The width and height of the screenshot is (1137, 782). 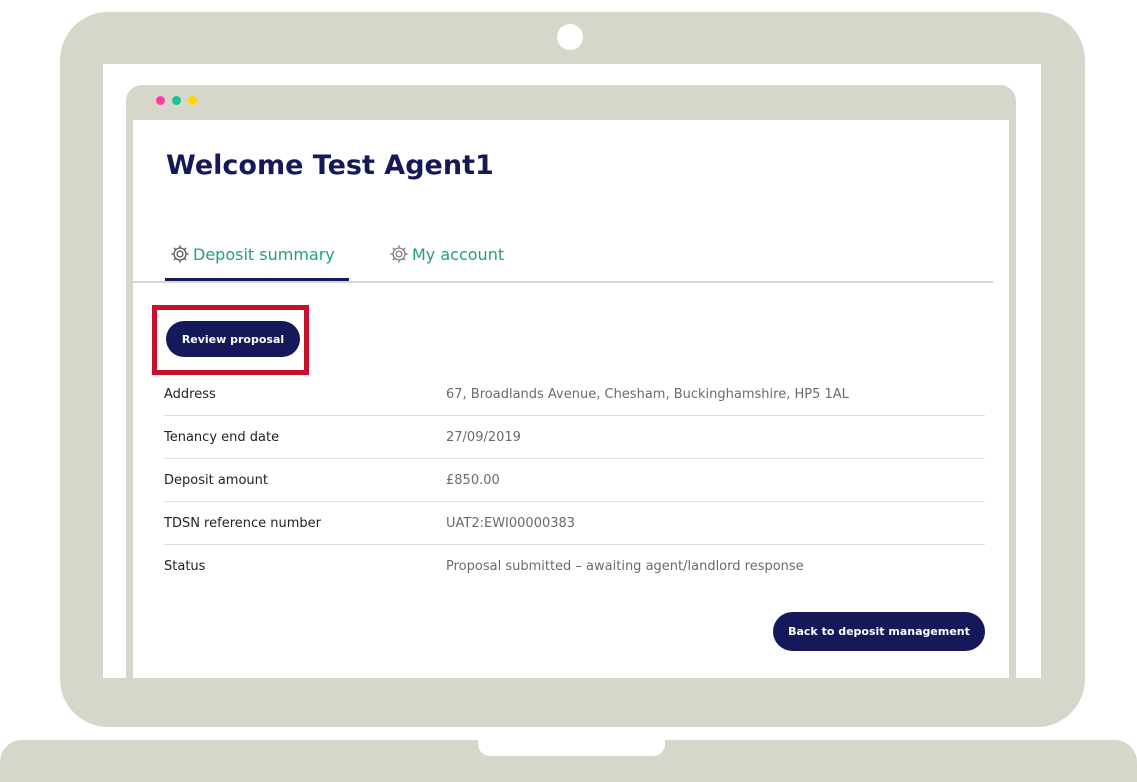 I want to click on detail-row-tenancy-end-date: Tenancy end date 27/09/2019, so click(x=574, y=437).